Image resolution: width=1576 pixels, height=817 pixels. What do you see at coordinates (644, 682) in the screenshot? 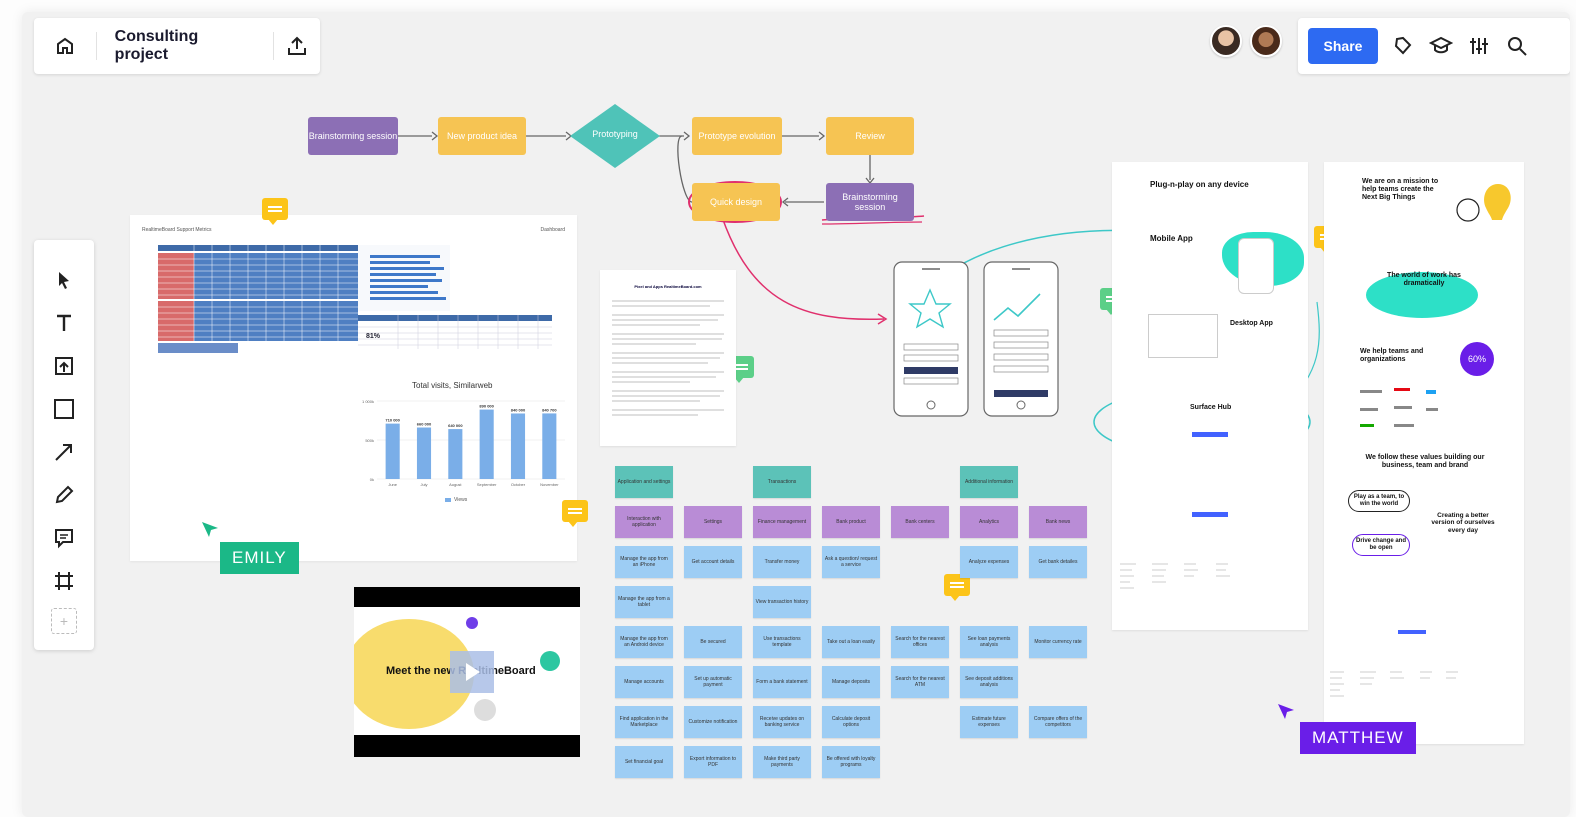
I see `sticky-note: Manage accounts` at bounding box center [644, 682].